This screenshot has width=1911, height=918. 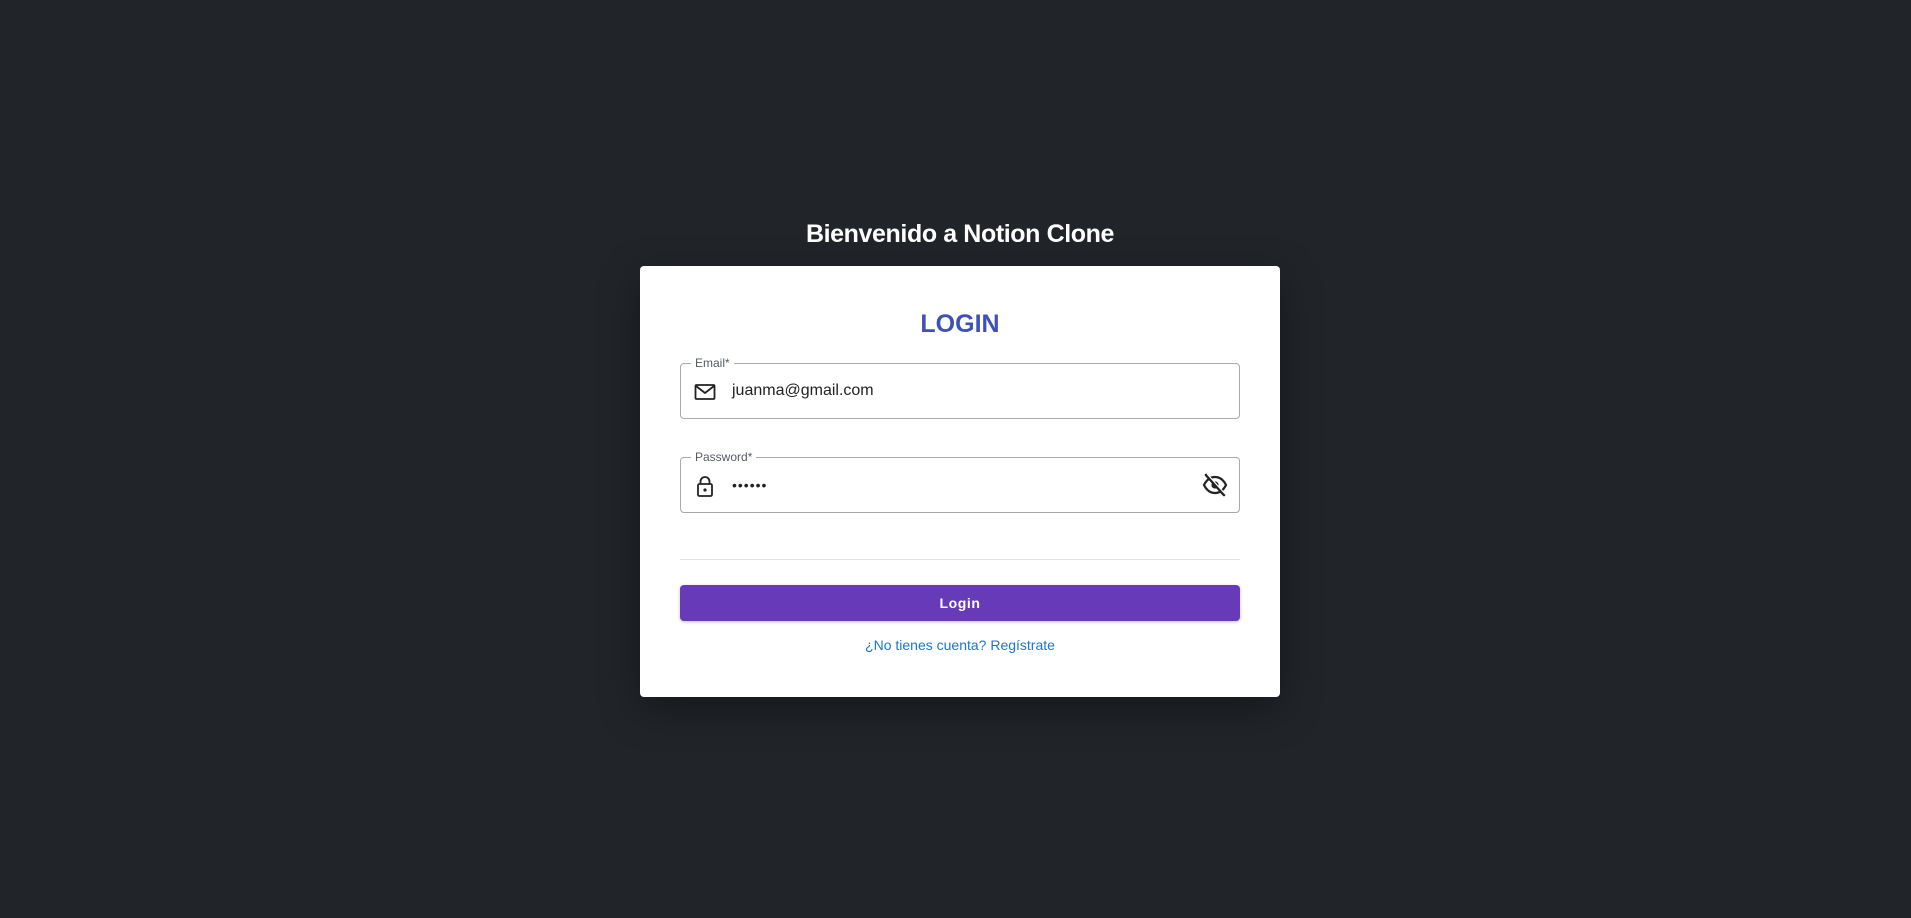 What do you see at coordinates (705, 392) in the screenshot?
I see `mail-icon` at bounding box center [705, 392].